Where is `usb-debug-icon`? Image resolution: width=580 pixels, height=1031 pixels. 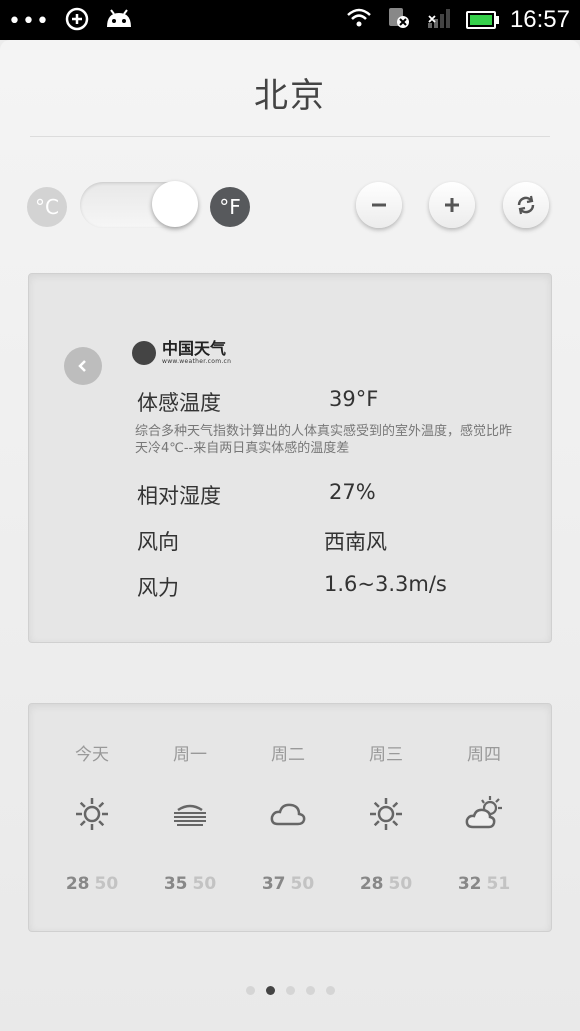
usb-debug-icon is located at coordinates (77, 21).